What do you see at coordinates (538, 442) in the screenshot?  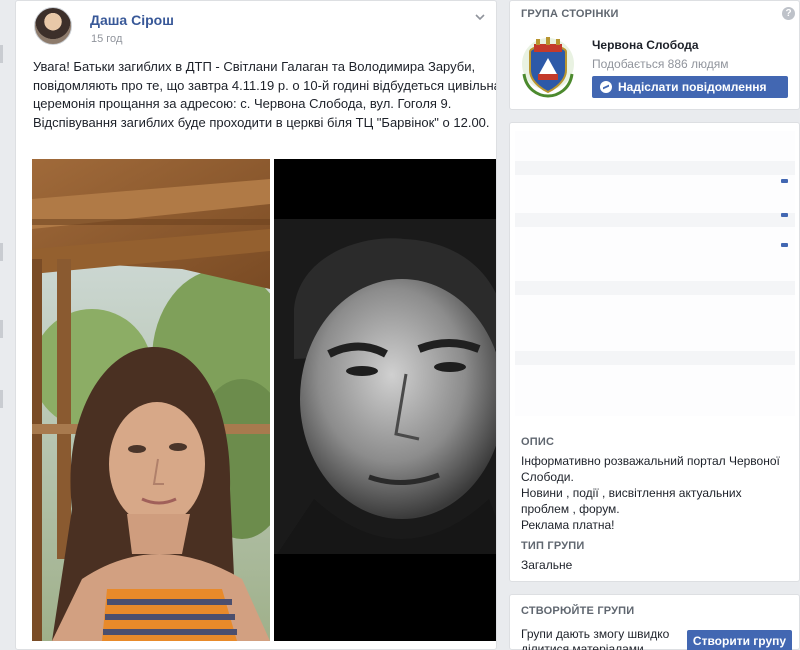 I see `description-heading: ОПИС` at bounding box center [538, 442].